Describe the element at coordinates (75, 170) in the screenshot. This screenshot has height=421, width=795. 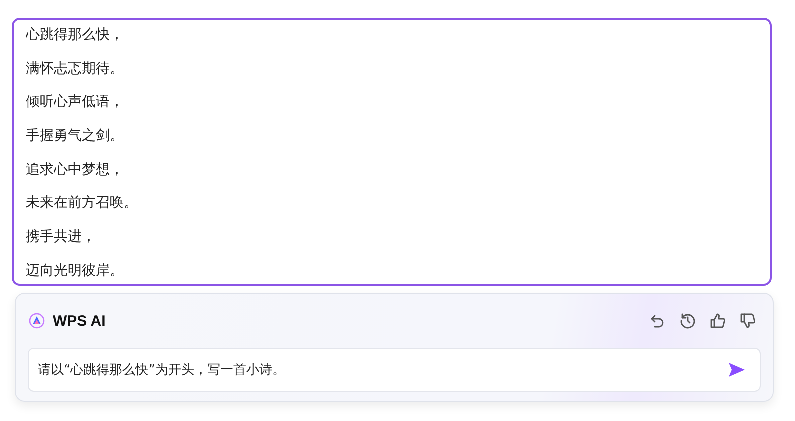
I see `poem-line: 追求心中梦想，` at that location.